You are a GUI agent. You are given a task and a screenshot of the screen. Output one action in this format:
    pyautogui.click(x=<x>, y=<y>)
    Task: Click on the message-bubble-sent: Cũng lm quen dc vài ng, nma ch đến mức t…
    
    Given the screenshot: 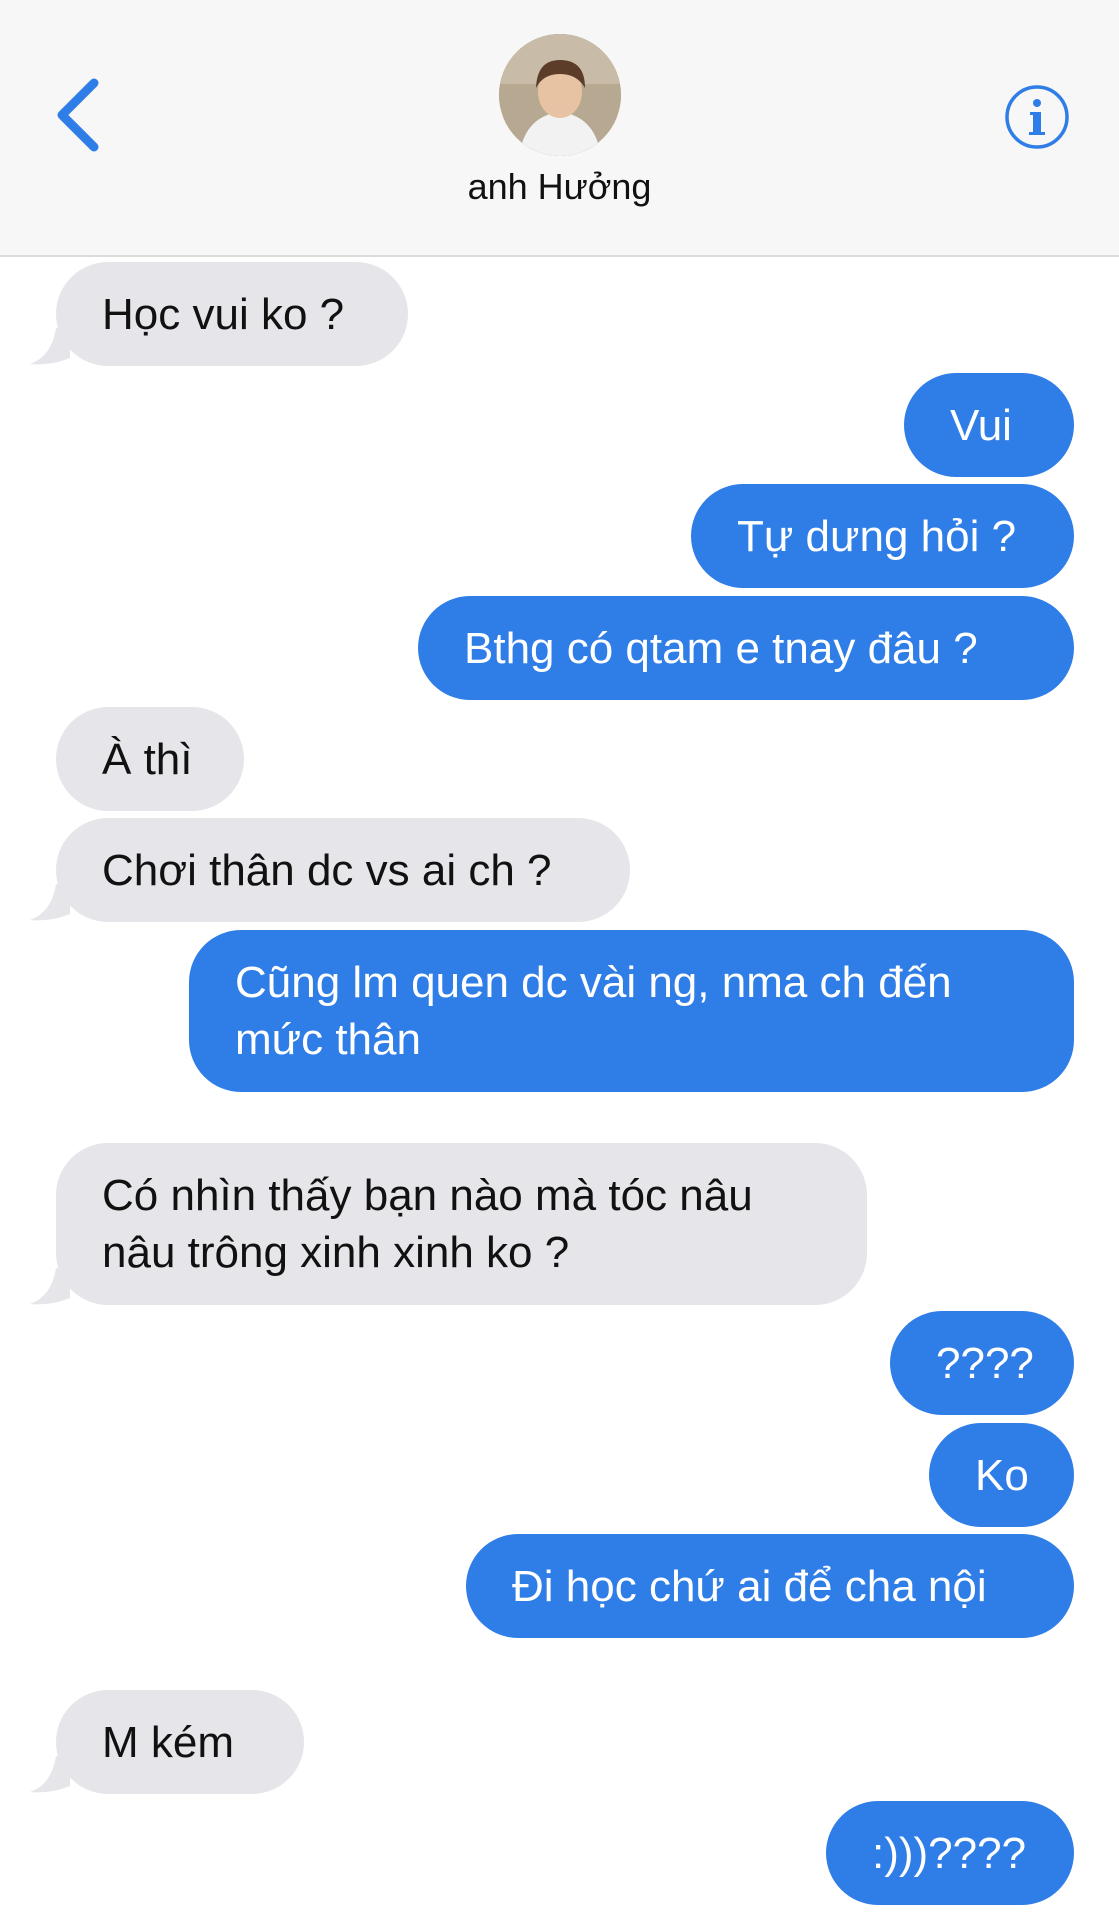 What is the action you would take?
    pyautogui.click(x=631, y=1011)
    